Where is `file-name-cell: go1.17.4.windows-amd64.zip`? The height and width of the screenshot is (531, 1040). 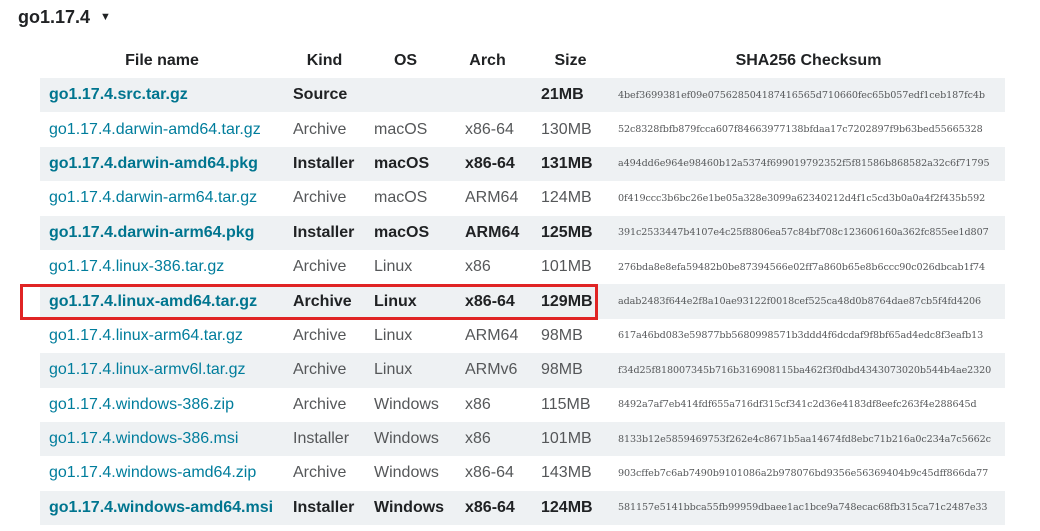 file-name-cell: go1.17.4.windows-amd64.zip is located at coordinates (162, 473).